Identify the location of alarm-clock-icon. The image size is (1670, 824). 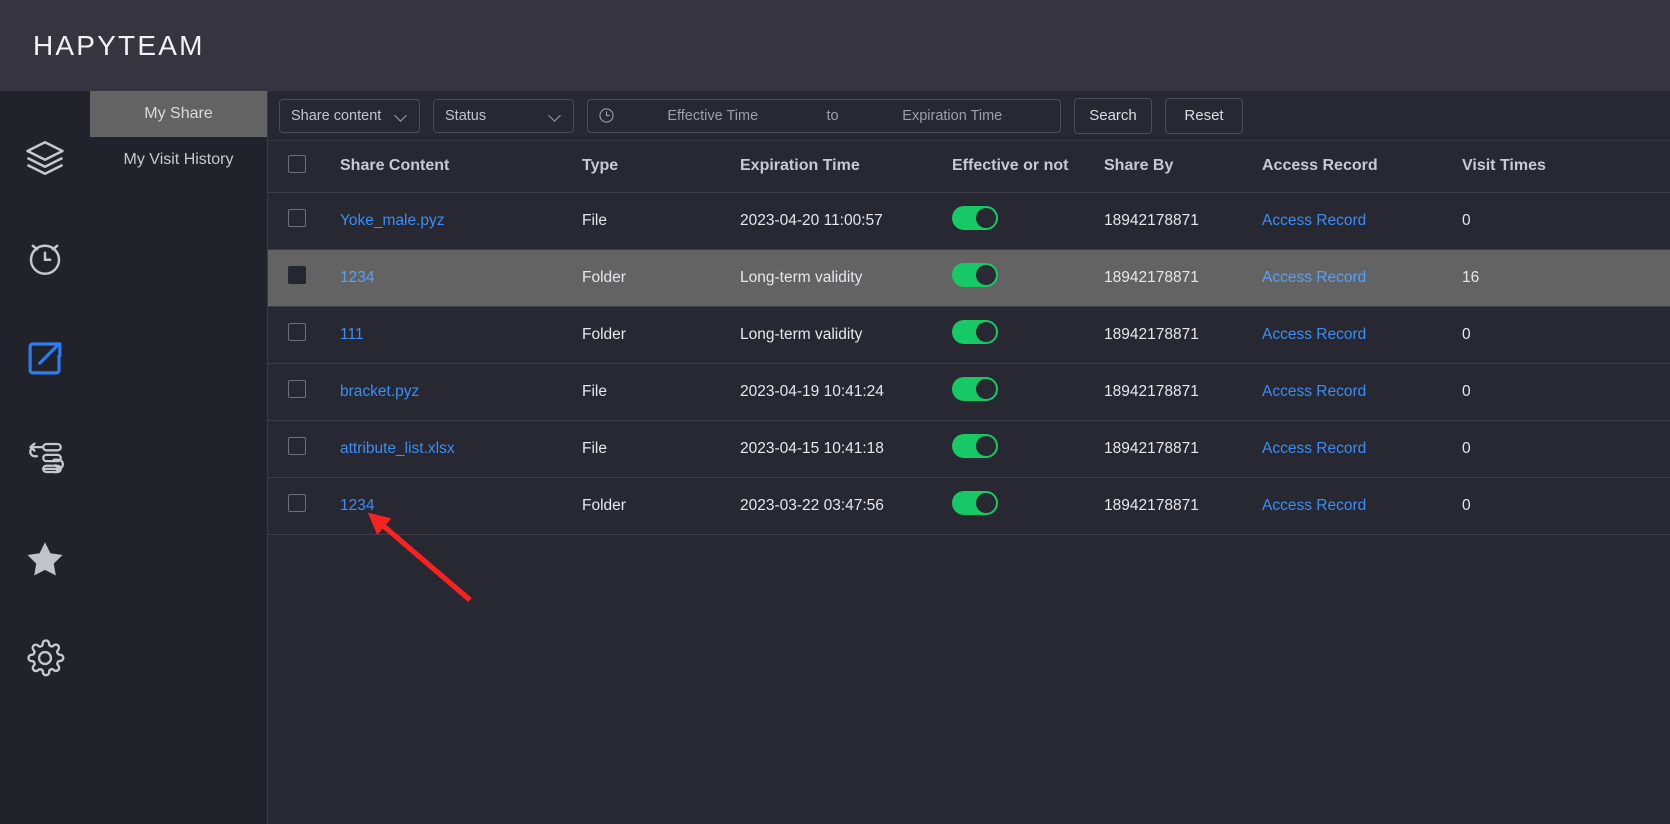
(45, 258).